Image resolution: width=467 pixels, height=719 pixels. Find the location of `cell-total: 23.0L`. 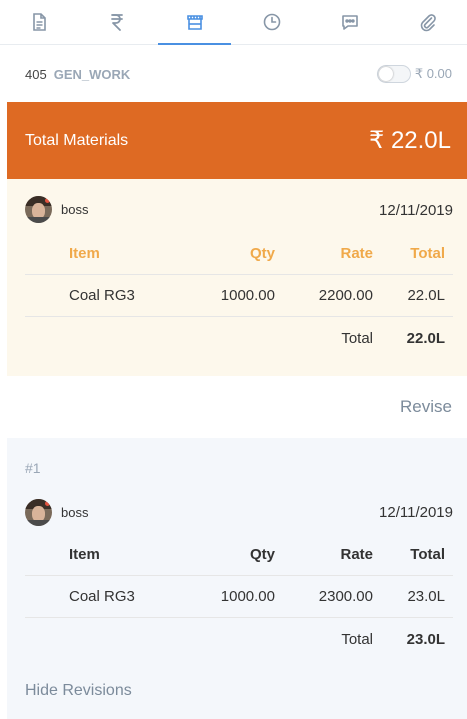

cell-total: 23.0L is located at coordinates (426, 596).